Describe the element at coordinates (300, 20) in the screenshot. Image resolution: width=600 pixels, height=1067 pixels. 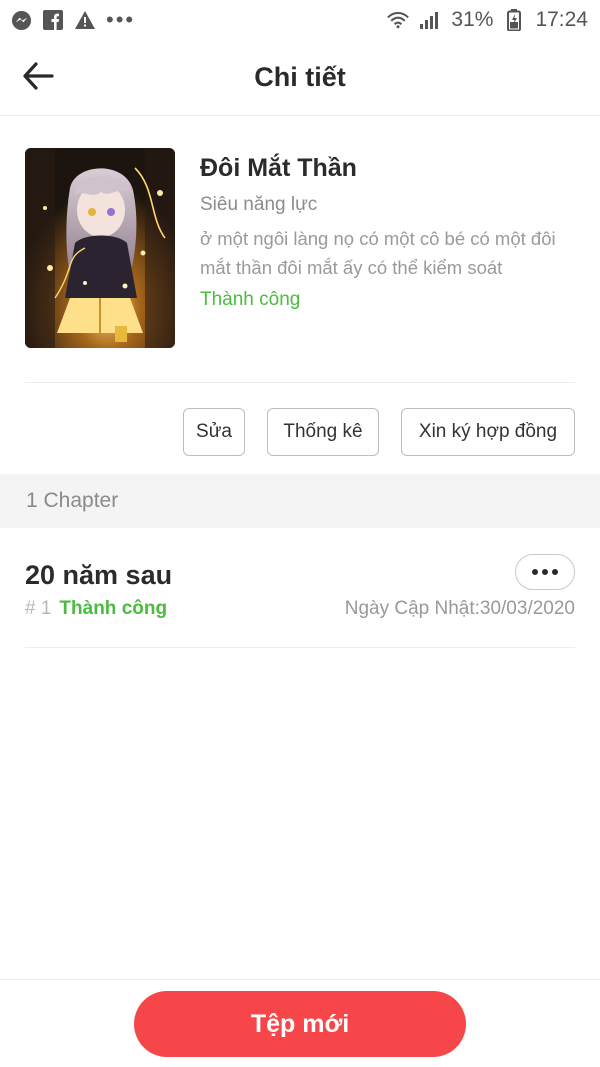
I see `status-bar: ••• 31% 17:24` at that location.